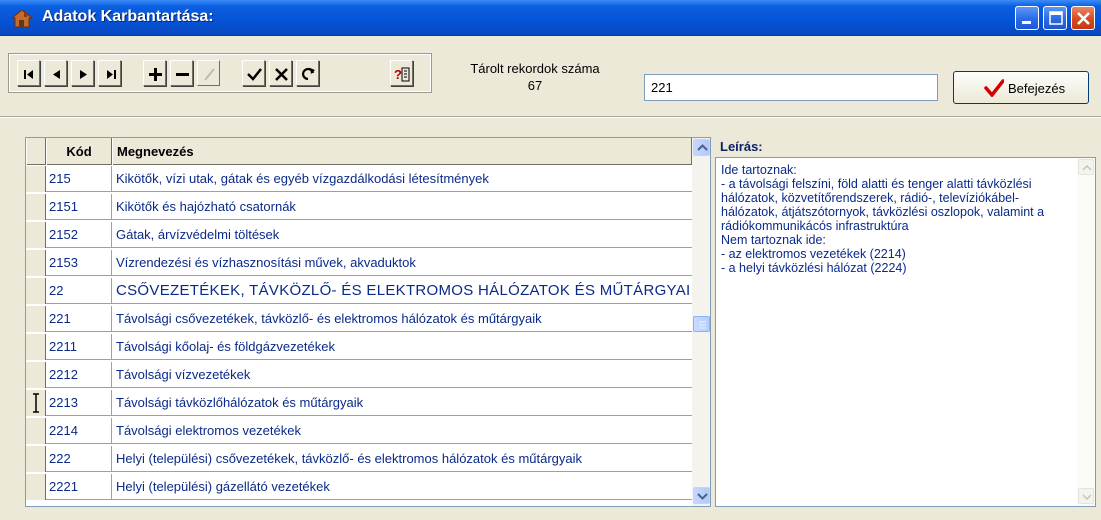  What do you see at coordinates (402, 207) in the screenshot?
I see `cell-megnevezes: Kikötők és hajózható csatornák` at bounding box center [402, 207].